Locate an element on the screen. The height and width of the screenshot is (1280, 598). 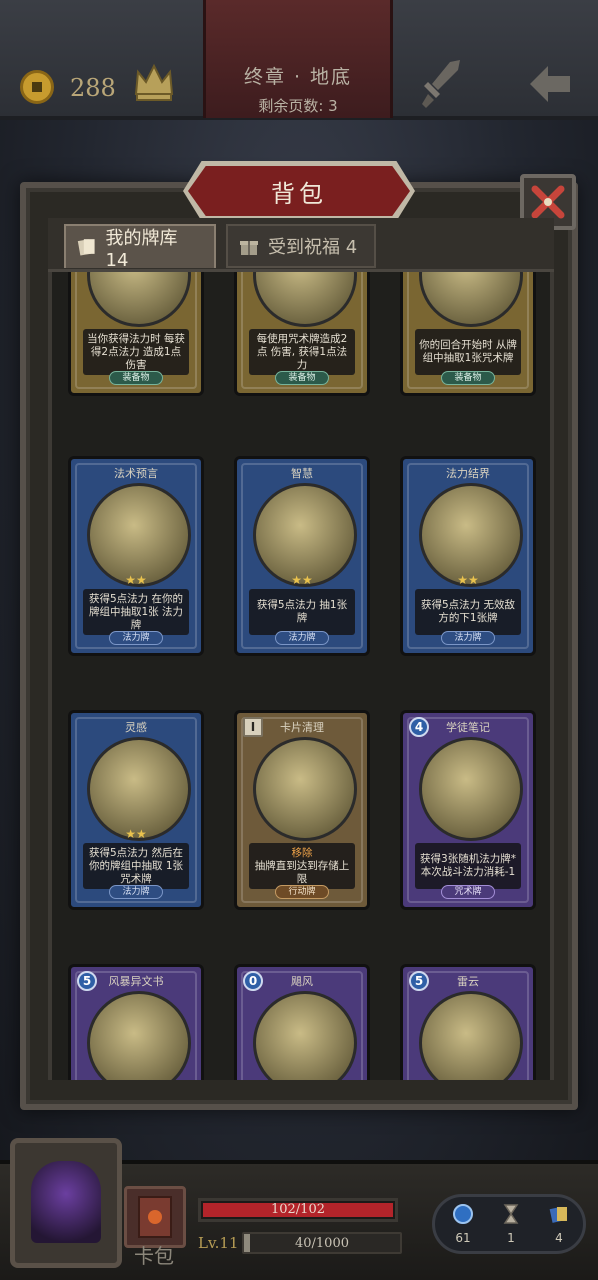
panel-title: 背包 is located at coordinates (299, 193).